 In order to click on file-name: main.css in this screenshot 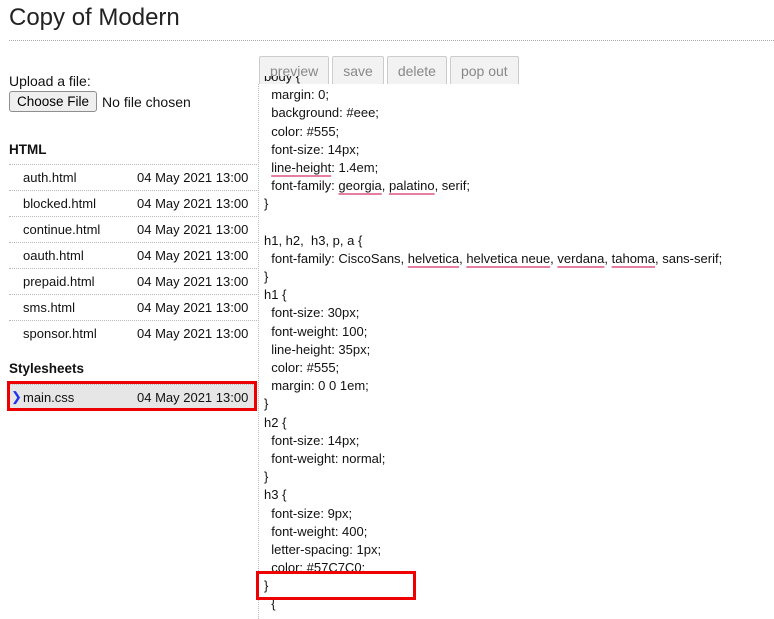, I will do `click(48, 398)`.